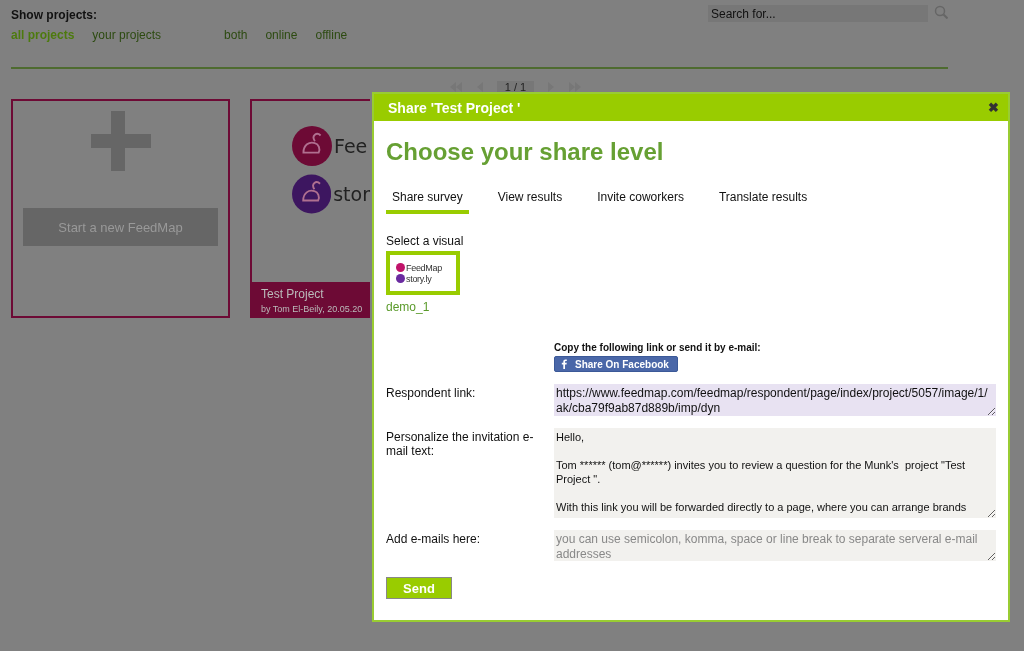 This screenshot has height=651, width=1024. Describe the element at coordinates (515, 87) in the screenshot. I see `page-indicator: 1 / 1` at that location.